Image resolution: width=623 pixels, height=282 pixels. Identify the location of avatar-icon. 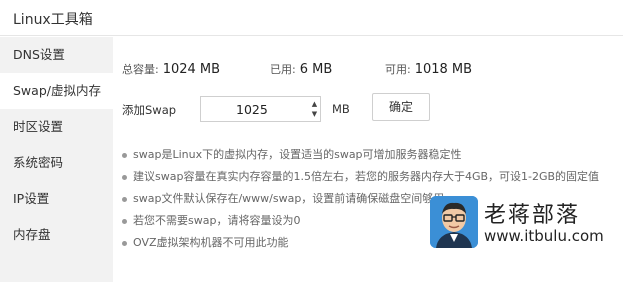
(454, 222).